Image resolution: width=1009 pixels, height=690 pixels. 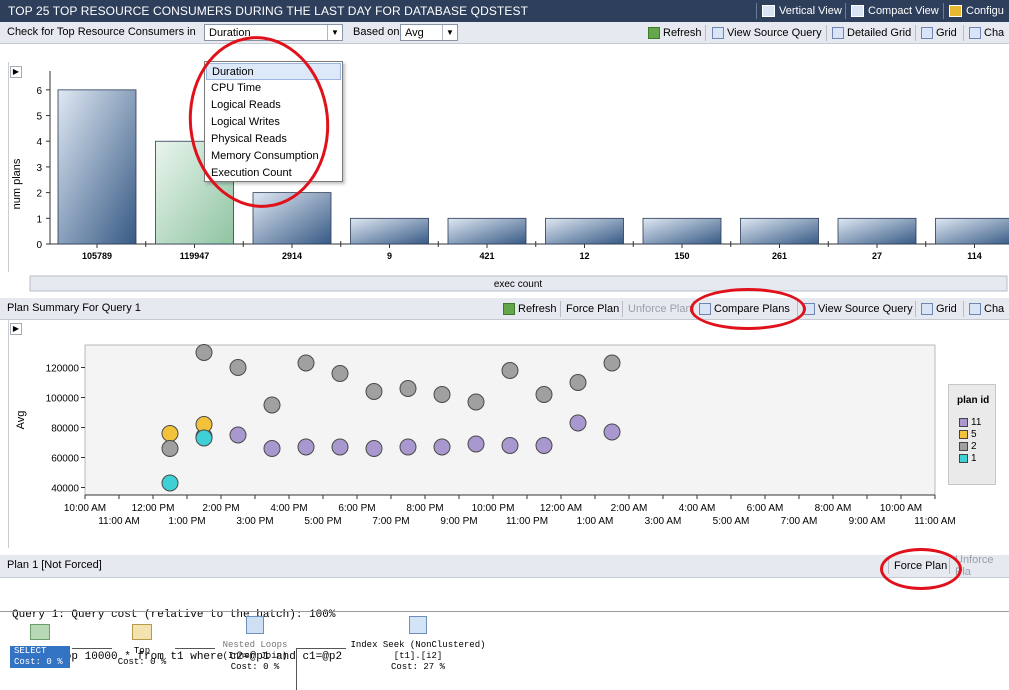 What do you see at coordinates (986, 33) in the screenshot?
I see `chart-button: Cha` at bounding box center [986, 33].